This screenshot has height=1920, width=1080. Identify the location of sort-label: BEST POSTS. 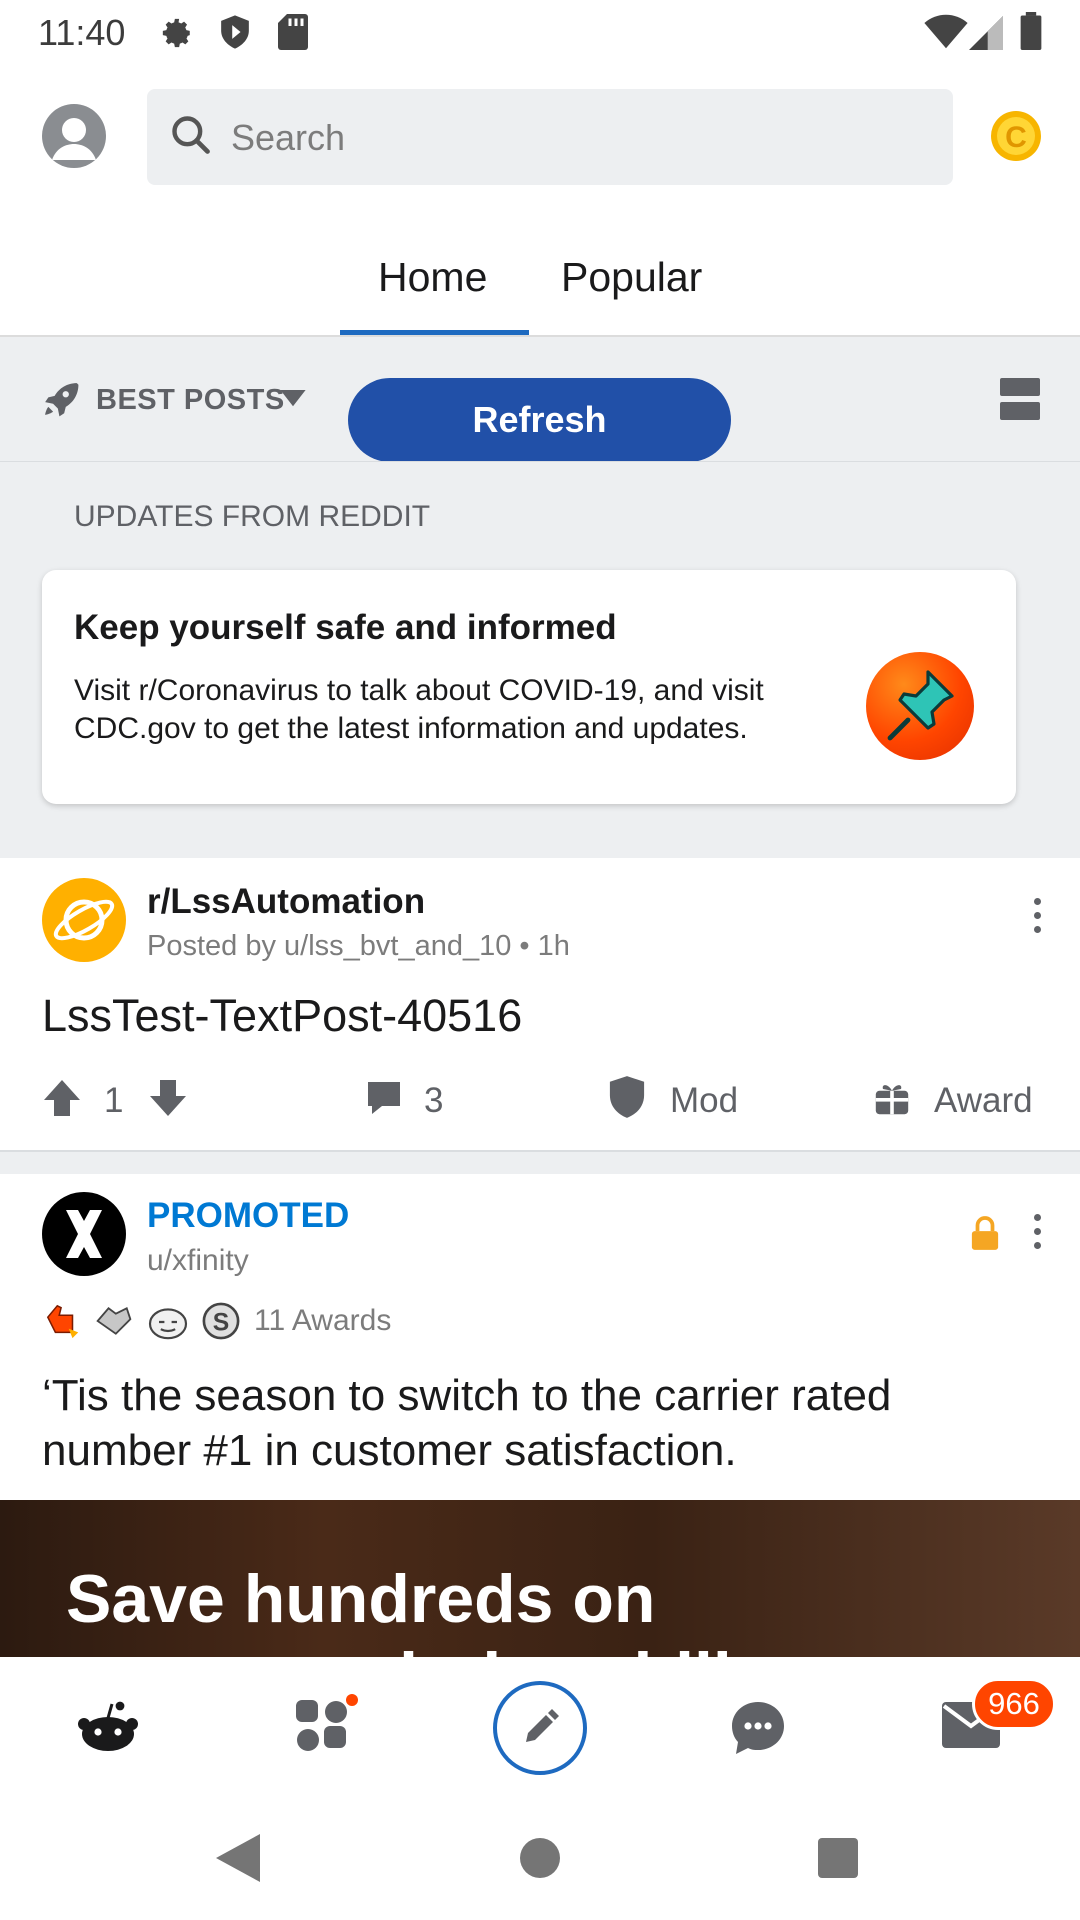
(190, 400).